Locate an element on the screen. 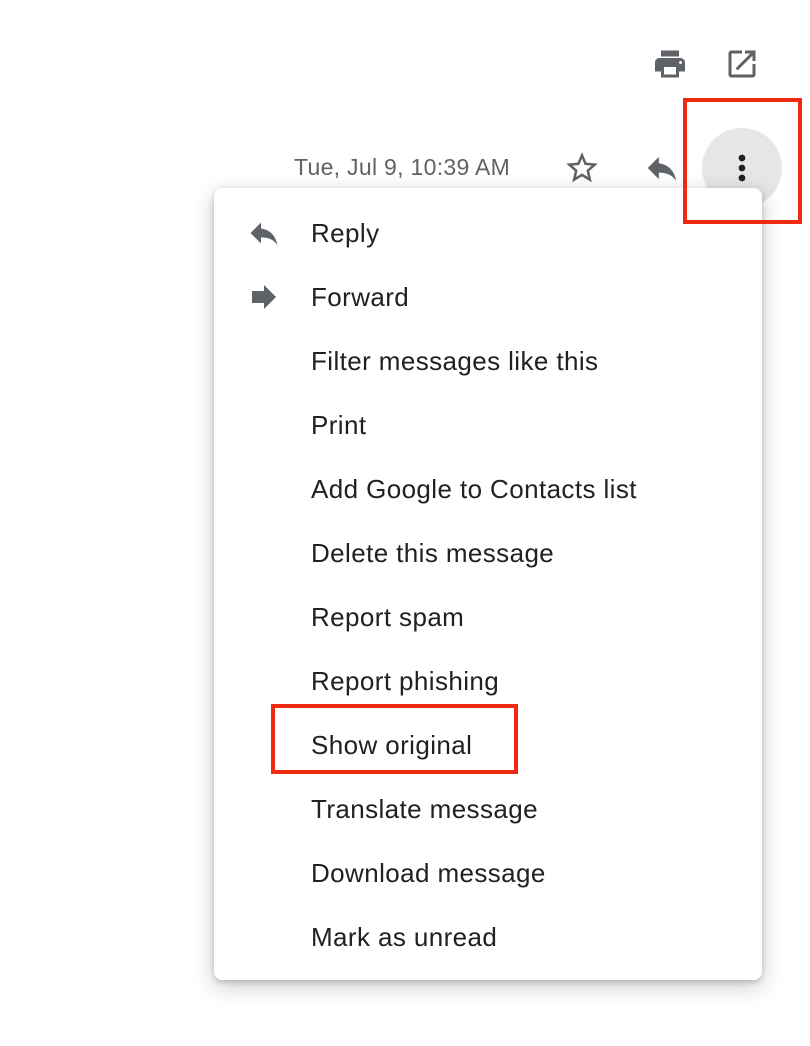  menu-item-filter-messages: Filter messages like this is located at coordinates (488, 361).